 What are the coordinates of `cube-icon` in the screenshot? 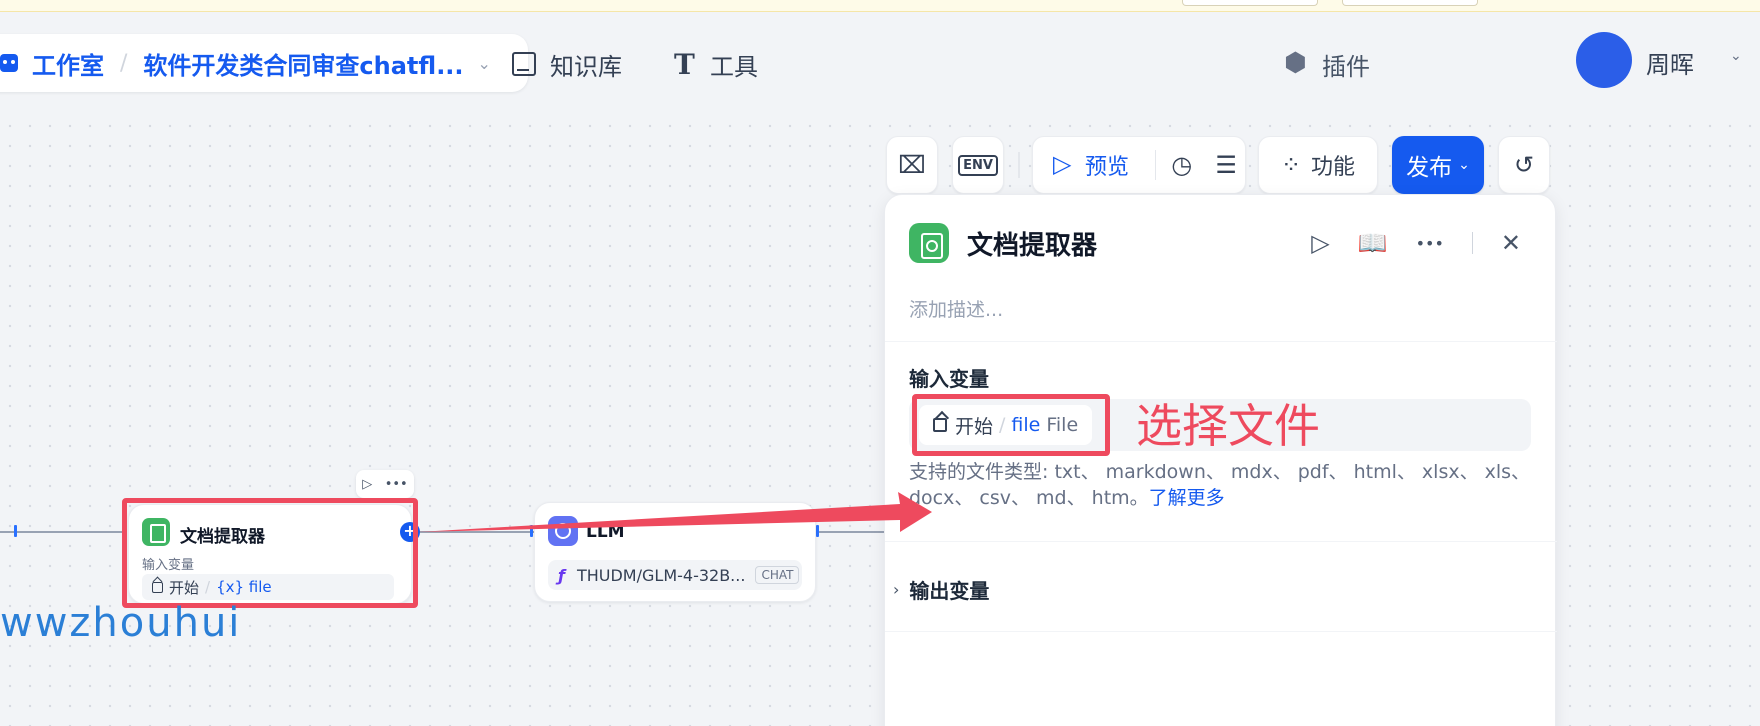 It's located at (1296, 63).